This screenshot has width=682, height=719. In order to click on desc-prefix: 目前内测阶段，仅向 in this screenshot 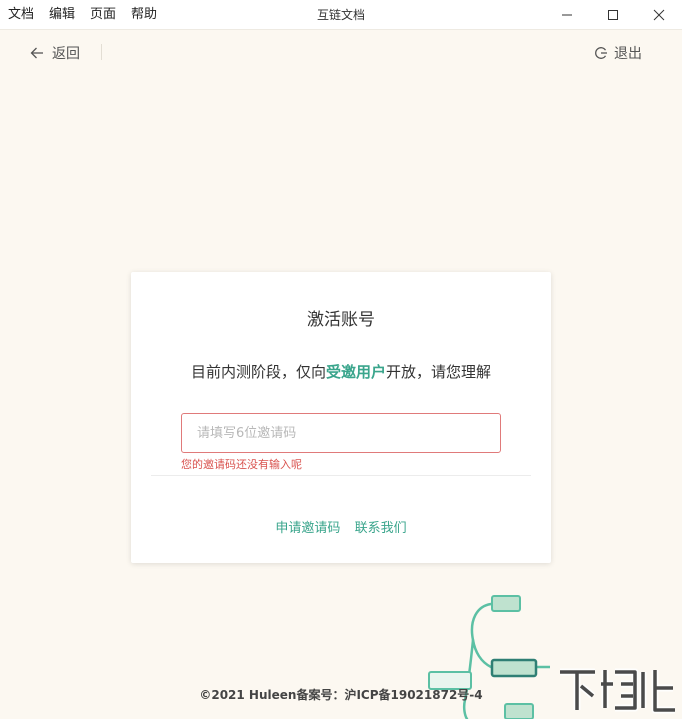, I will do `click(258, 372)`.